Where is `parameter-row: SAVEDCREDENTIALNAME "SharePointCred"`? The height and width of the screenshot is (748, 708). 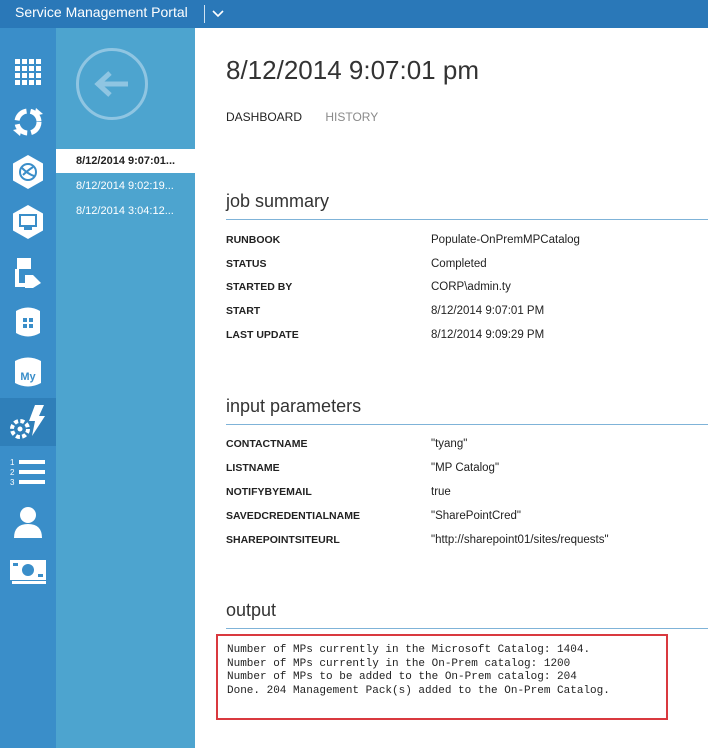 parameter-row: SAVEDCREDENTIALNAME "SharePointCred" is located at coordinates (467, 522).